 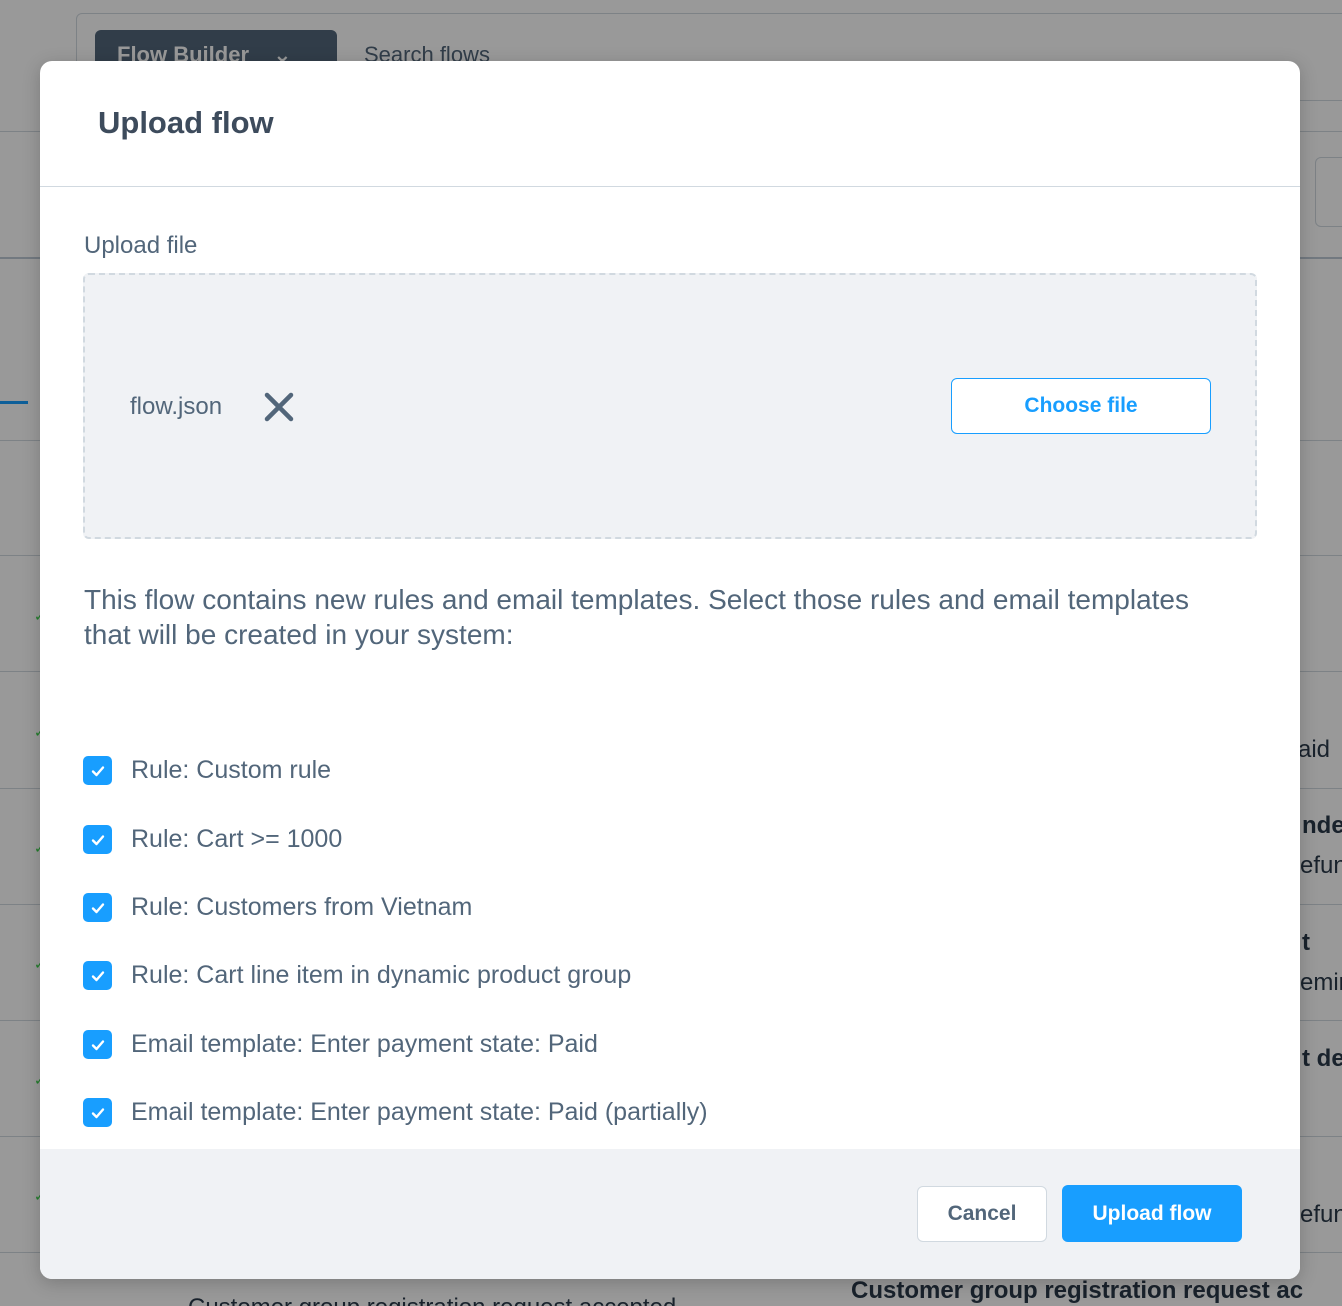 I want to click on modal-header: Upload flow, so click(x=670, y=124).